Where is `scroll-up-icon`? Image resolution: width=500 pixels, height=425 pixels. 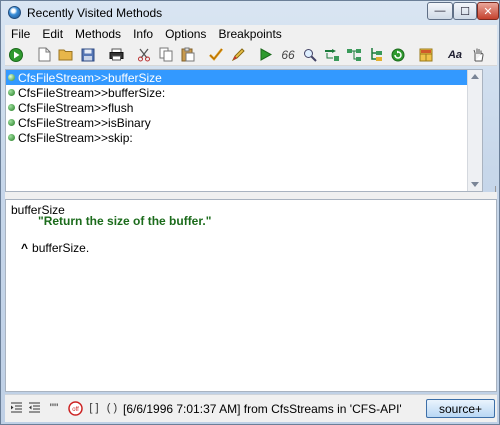
scroll-up-icon is located at coordinates (475, 76).